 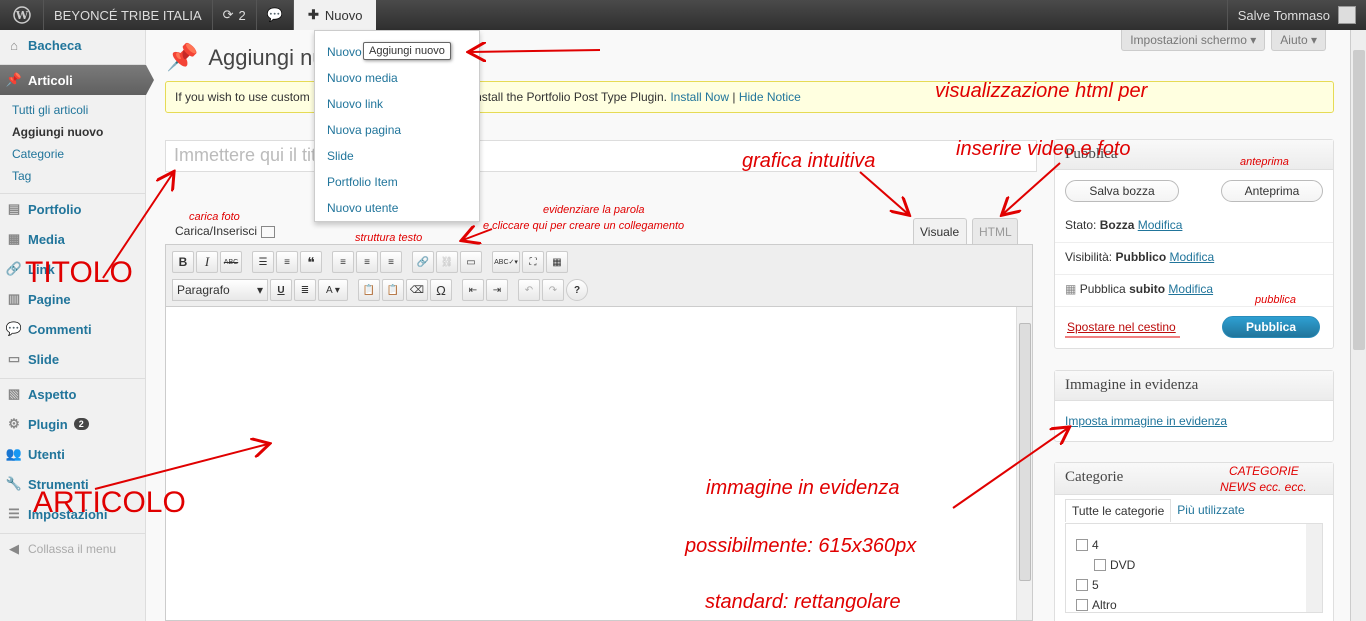 What do you see at coordinates (397, 182) in the screenshot?
I see `menu-item-portfolio: Portfolio Item` at bounding box center [397, 182].